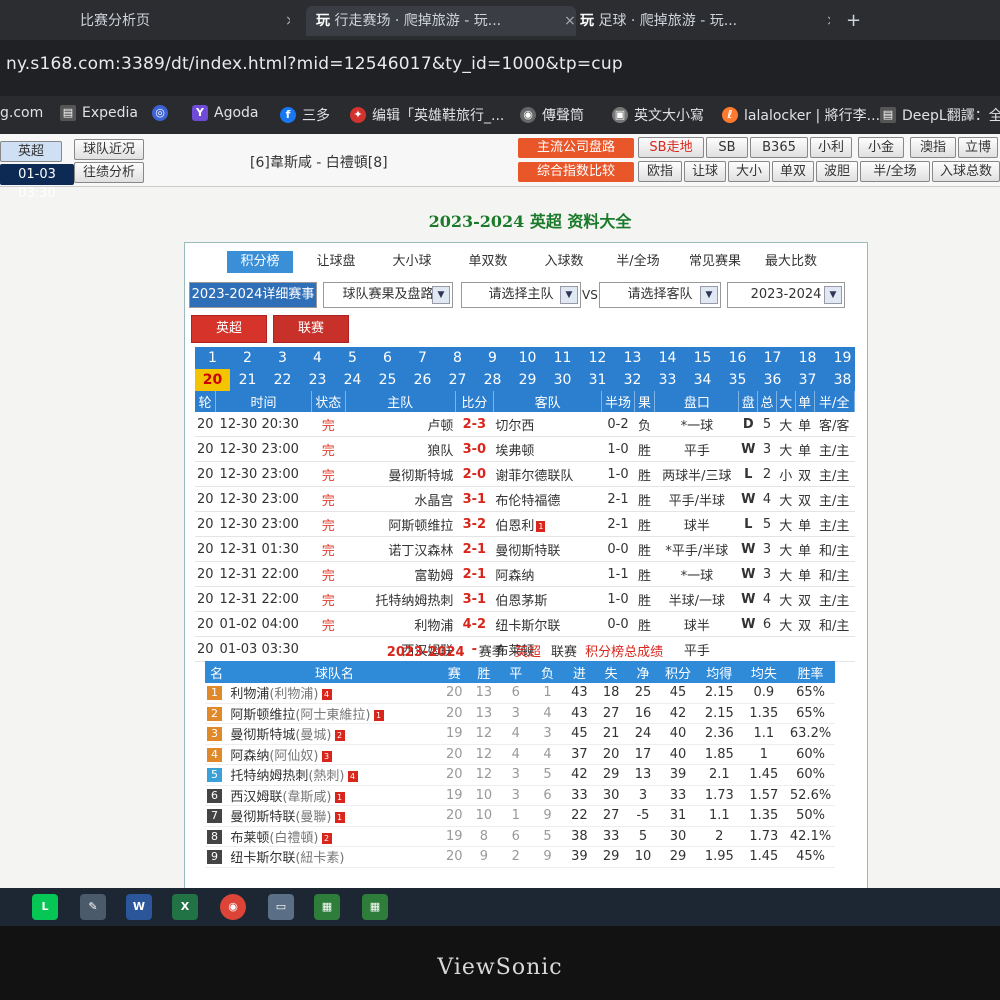 This screenshot has height=1000, width=1000. What do you see at coordinates (474, 499) in the screenshot?
I see `match-score: 3-1` at bounding box center [474, 499].